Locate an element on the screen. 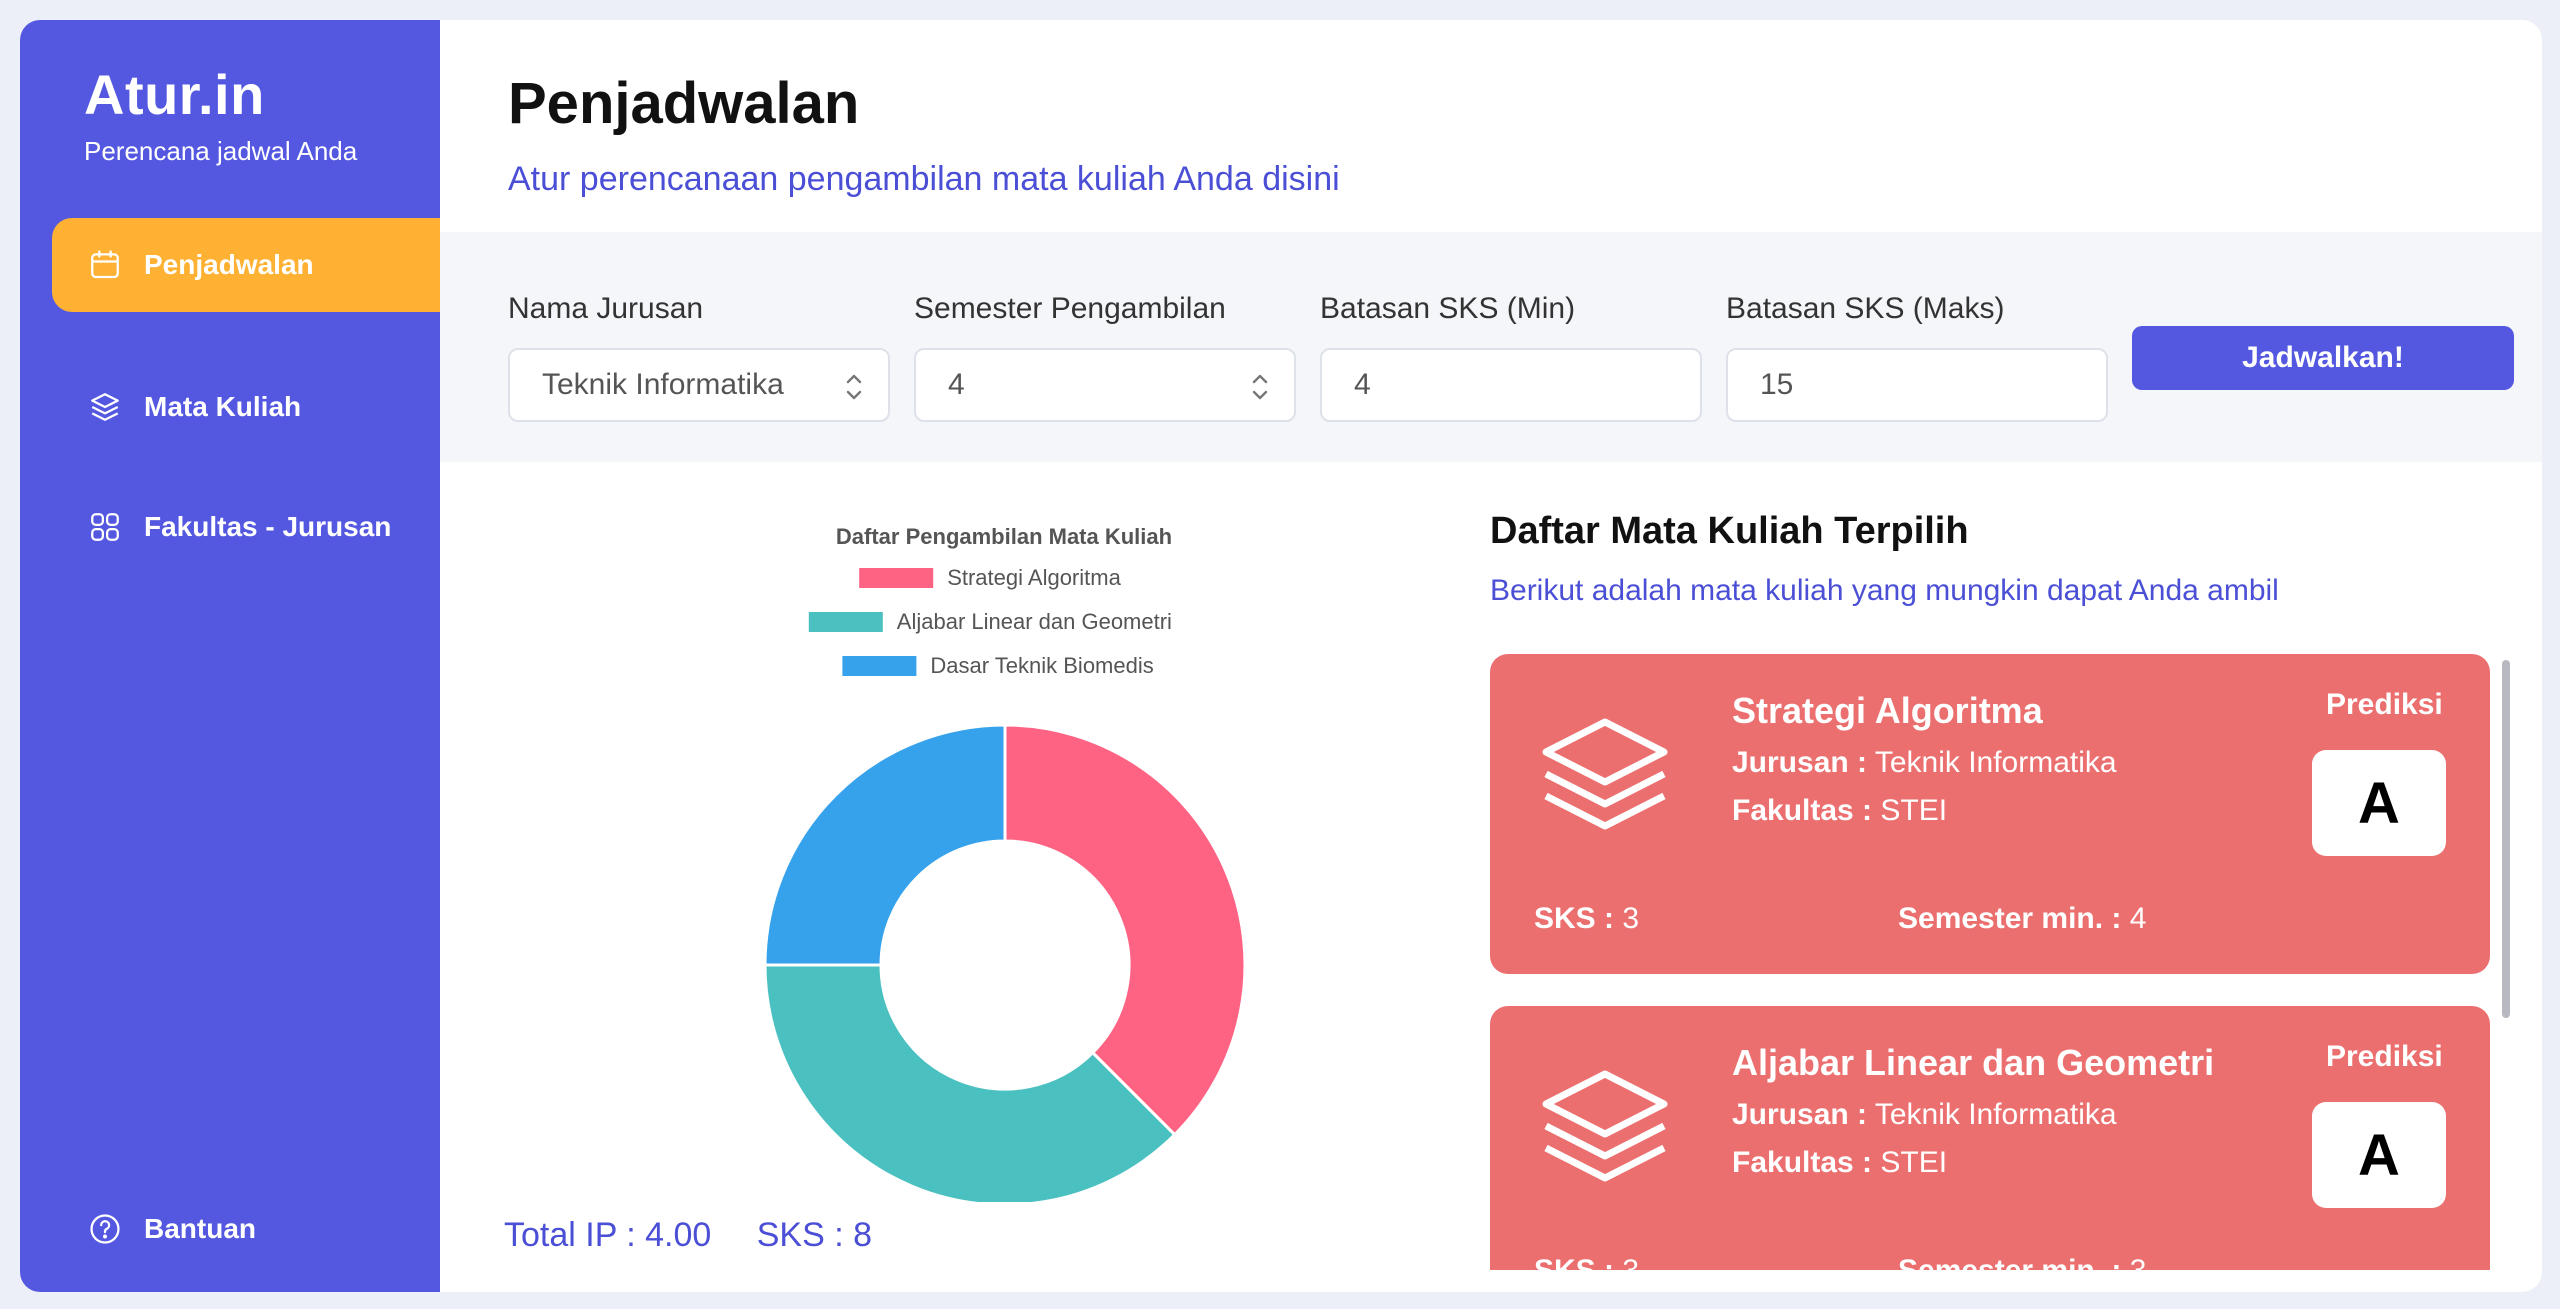 Image resolution: width=2560 pixels, height=1309 pixels. brand-subtitle: Perencana jadwal Anda is located at coordinates (221, 150).